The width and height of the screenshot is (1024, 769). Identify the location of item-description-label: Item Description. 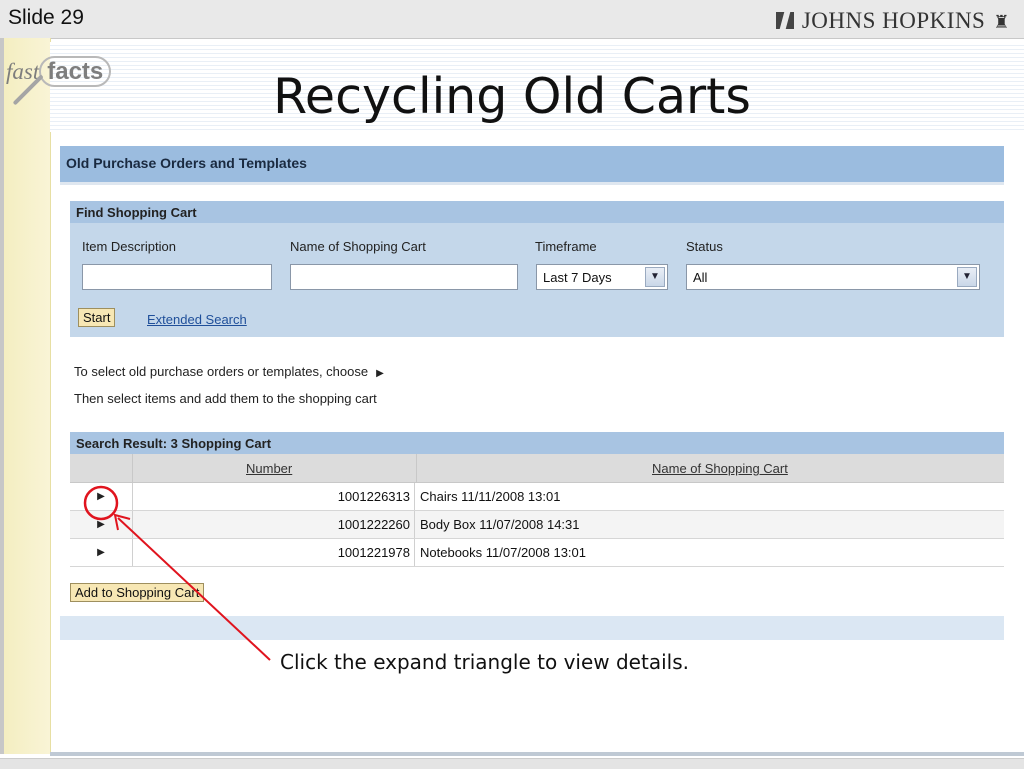
(129, 246).